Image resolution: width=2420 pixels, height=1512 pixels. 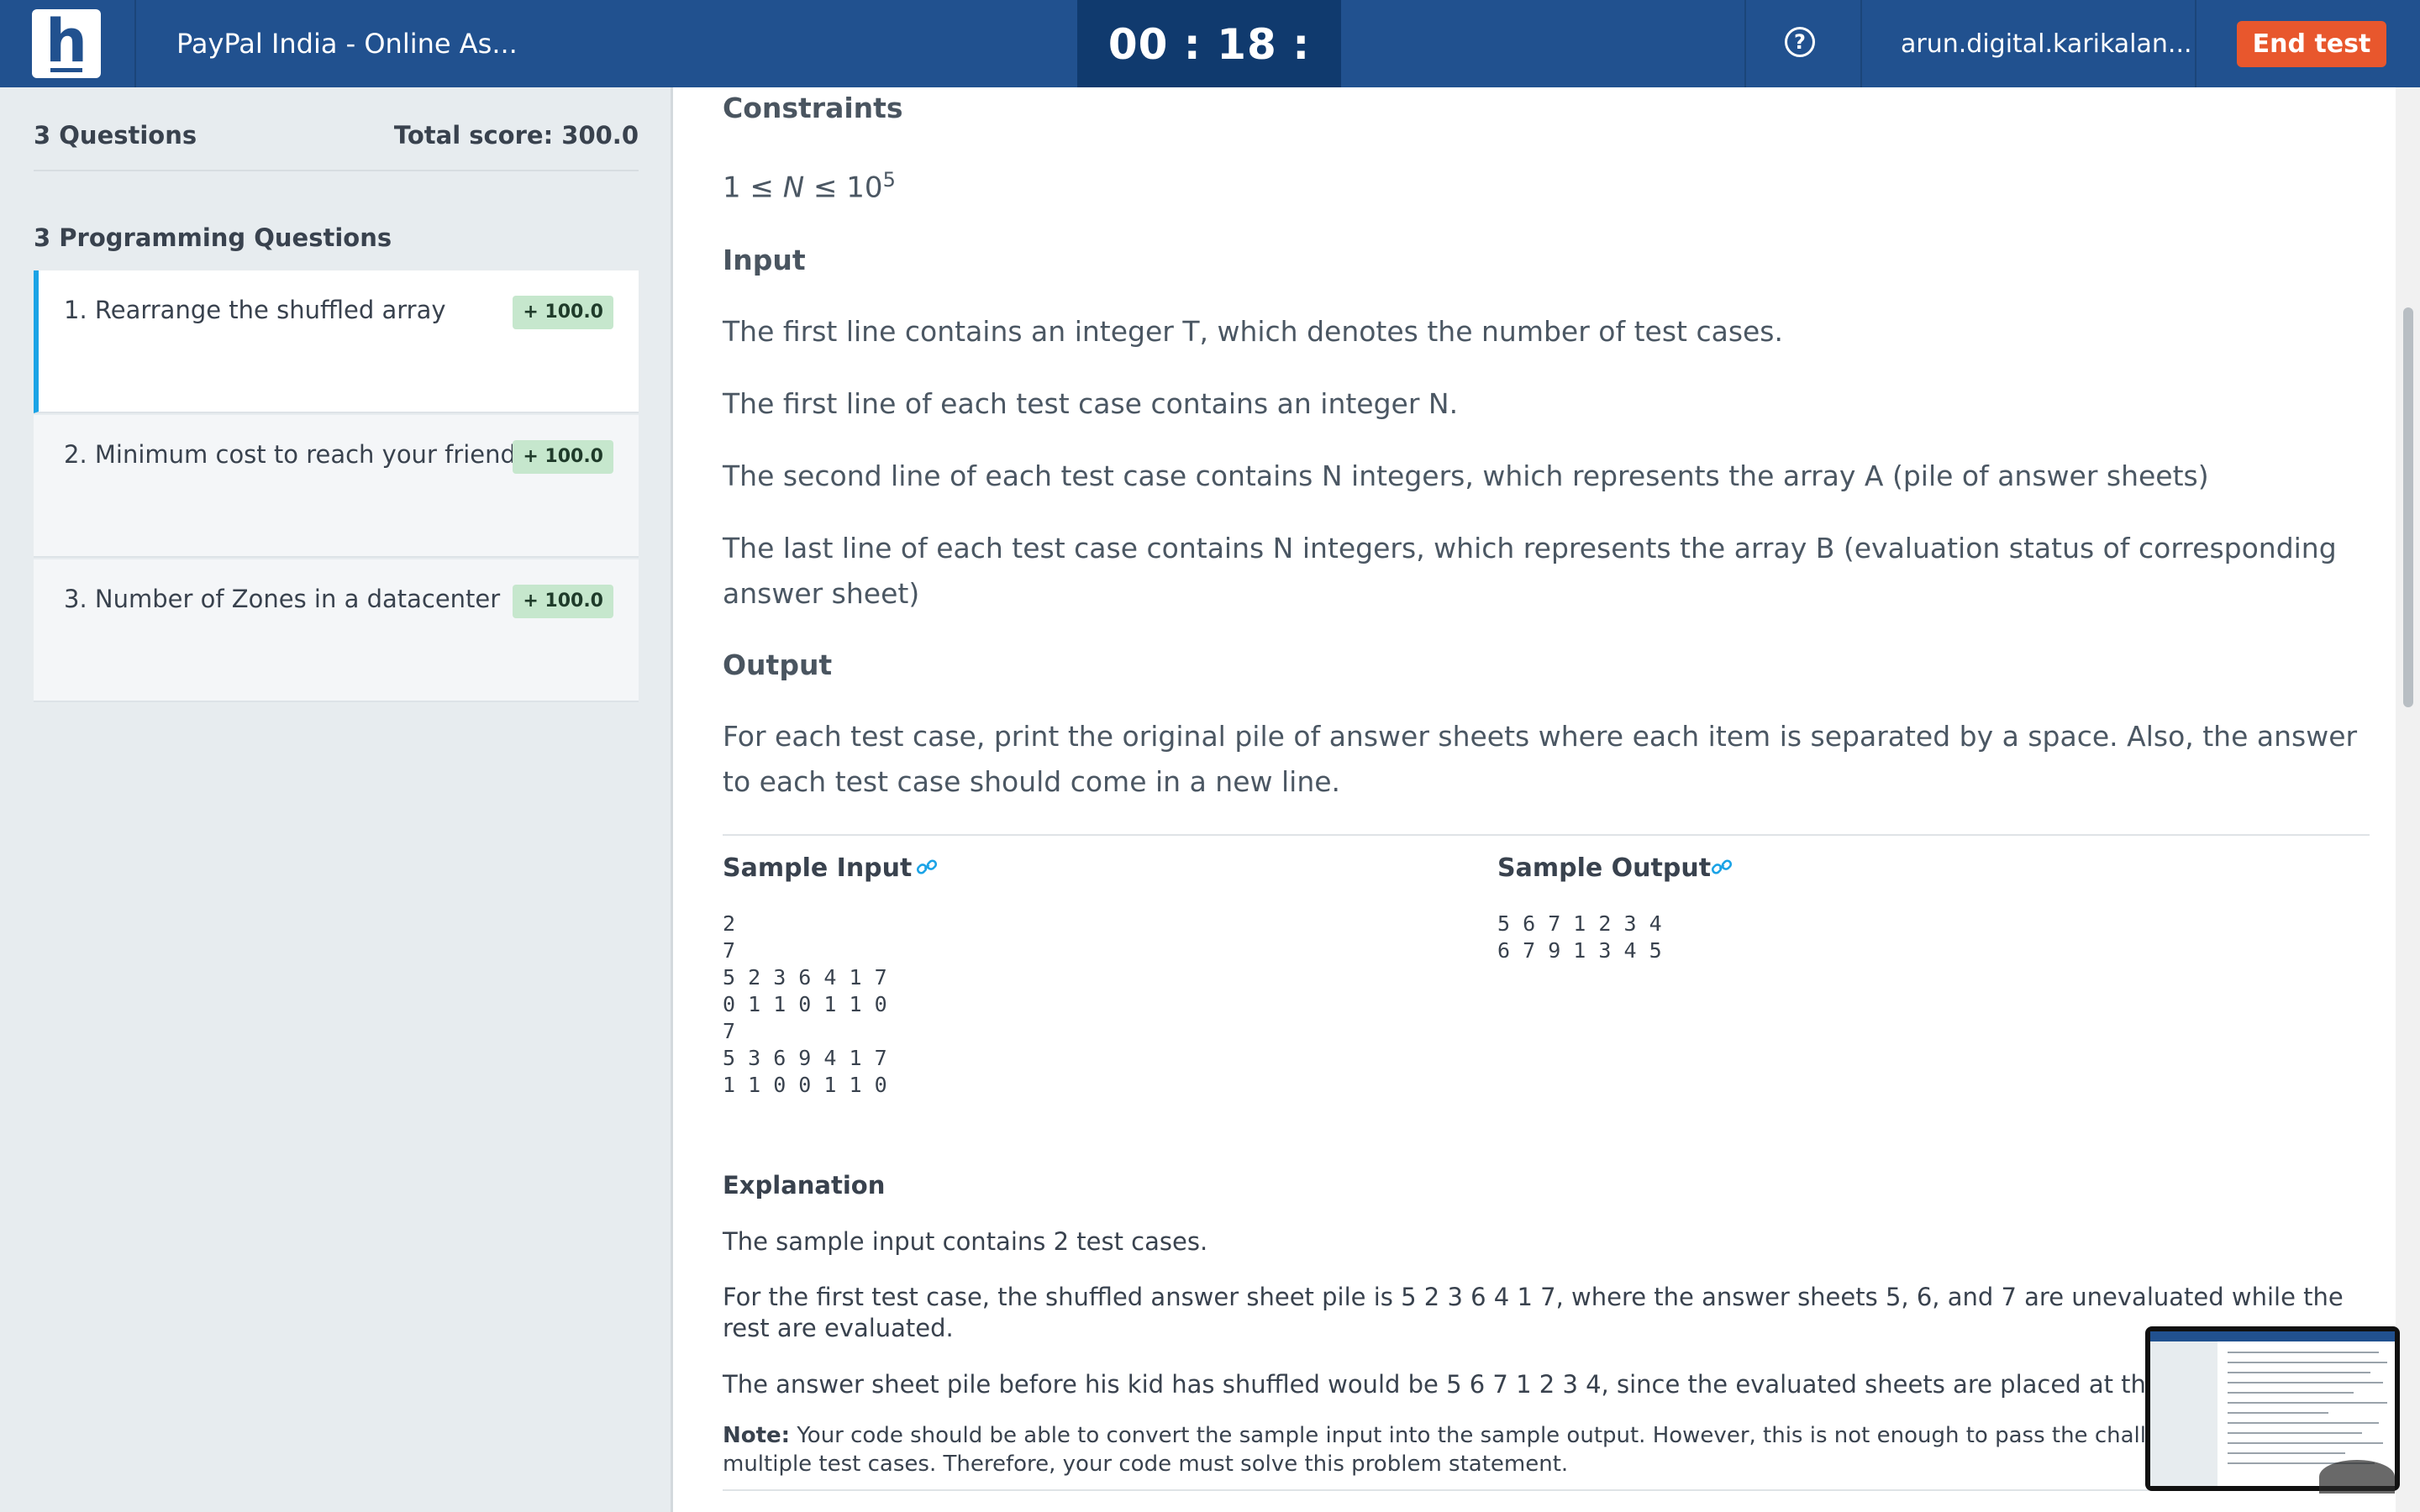 What do you see at coordinates (116, 135) in the screenshot?
I see `question-count: 3 Questions` at bounding box center [116, 135].